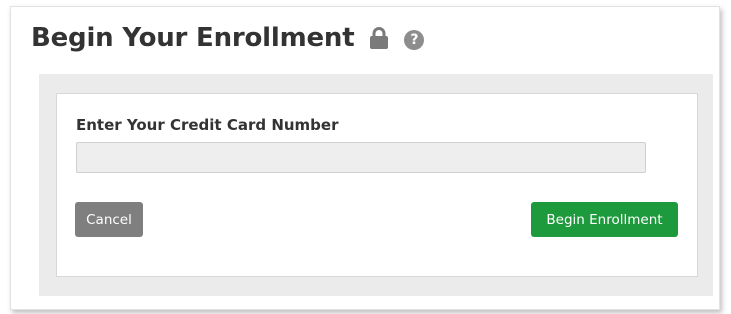 The width and height of the screenshot is (731, 314). Describe the element at coordinates (379, 38) in the screenshot. I see `lock-icon` at that location.